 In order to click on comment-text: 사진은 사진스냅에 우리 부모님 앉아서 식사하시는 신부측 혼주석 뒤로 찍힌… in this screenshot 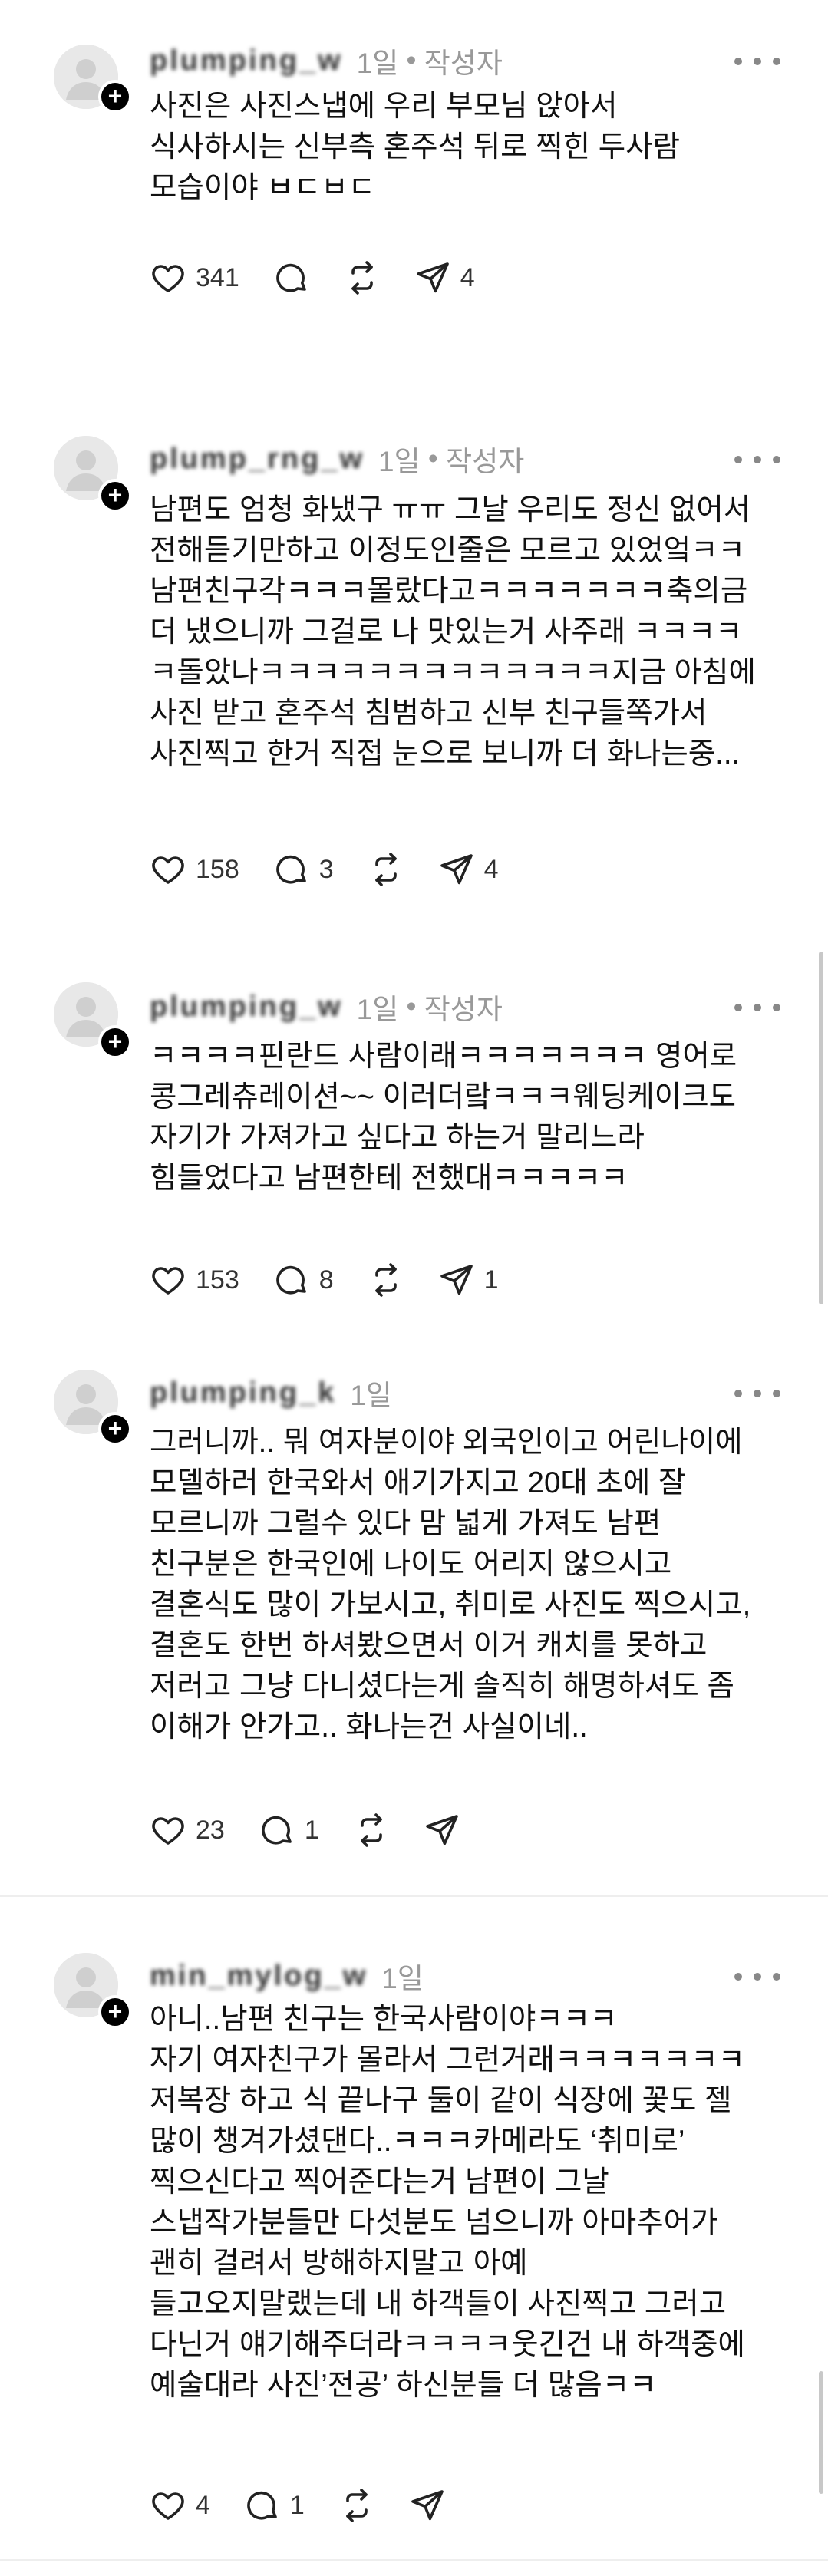, I will do `click(415, 147)`.